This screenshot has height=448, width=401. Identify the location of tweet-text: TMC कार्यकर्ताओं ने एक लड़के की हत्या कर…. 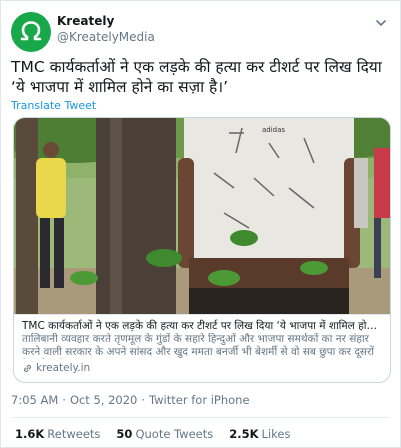
(196, 77).